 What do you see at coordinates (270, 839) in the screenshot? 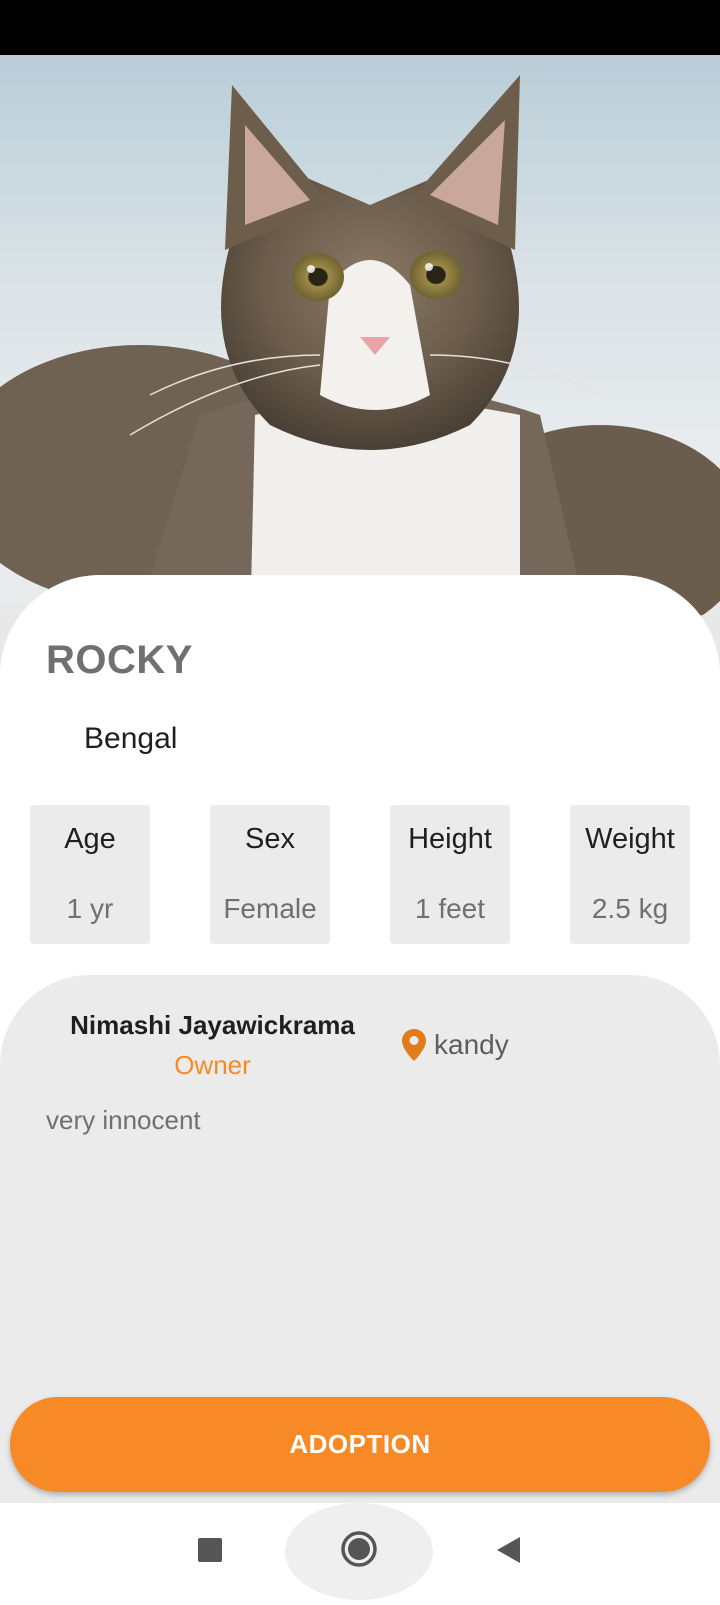
I see `stat-label: Sex` at bounding box center [270, 839].